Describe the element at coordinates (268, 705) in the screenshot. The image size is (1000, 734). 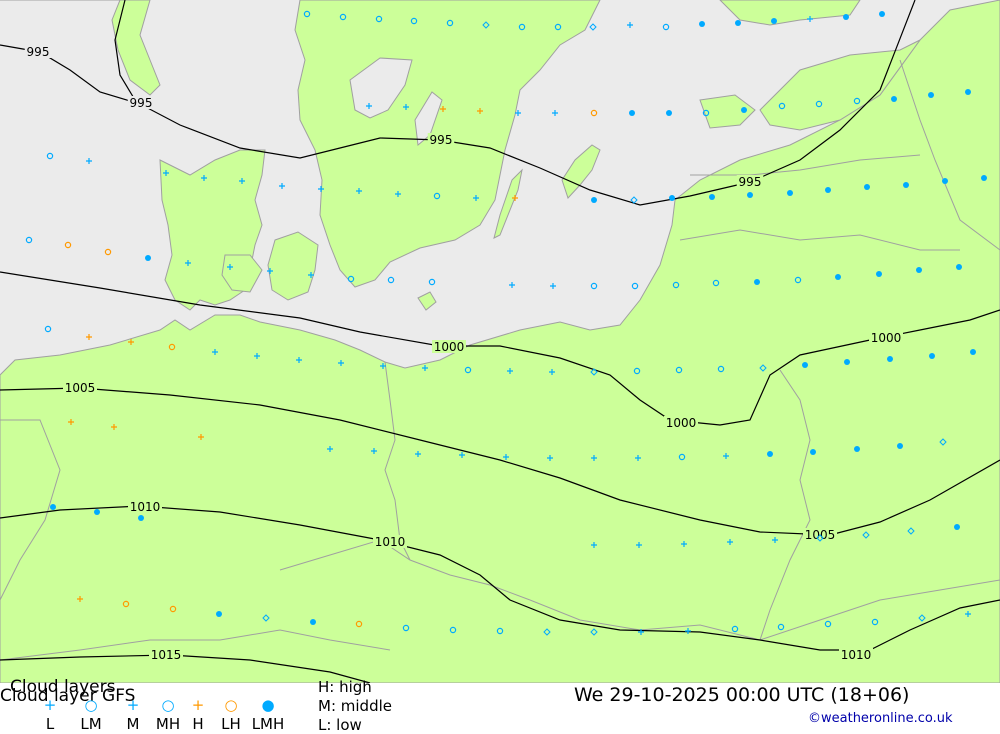
I see `legend-symbol: ●` at that location.